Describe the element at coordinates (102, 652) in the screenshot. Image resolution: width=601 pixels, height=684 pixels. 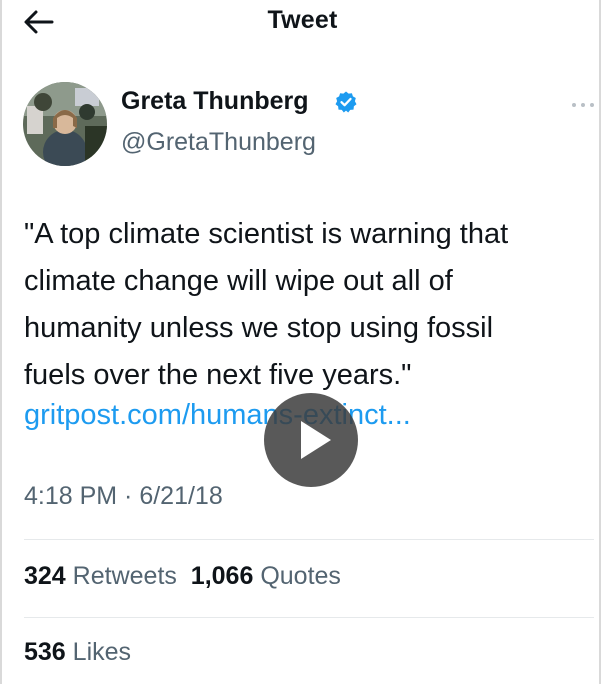
I see `likes-label: Likes` at that location.